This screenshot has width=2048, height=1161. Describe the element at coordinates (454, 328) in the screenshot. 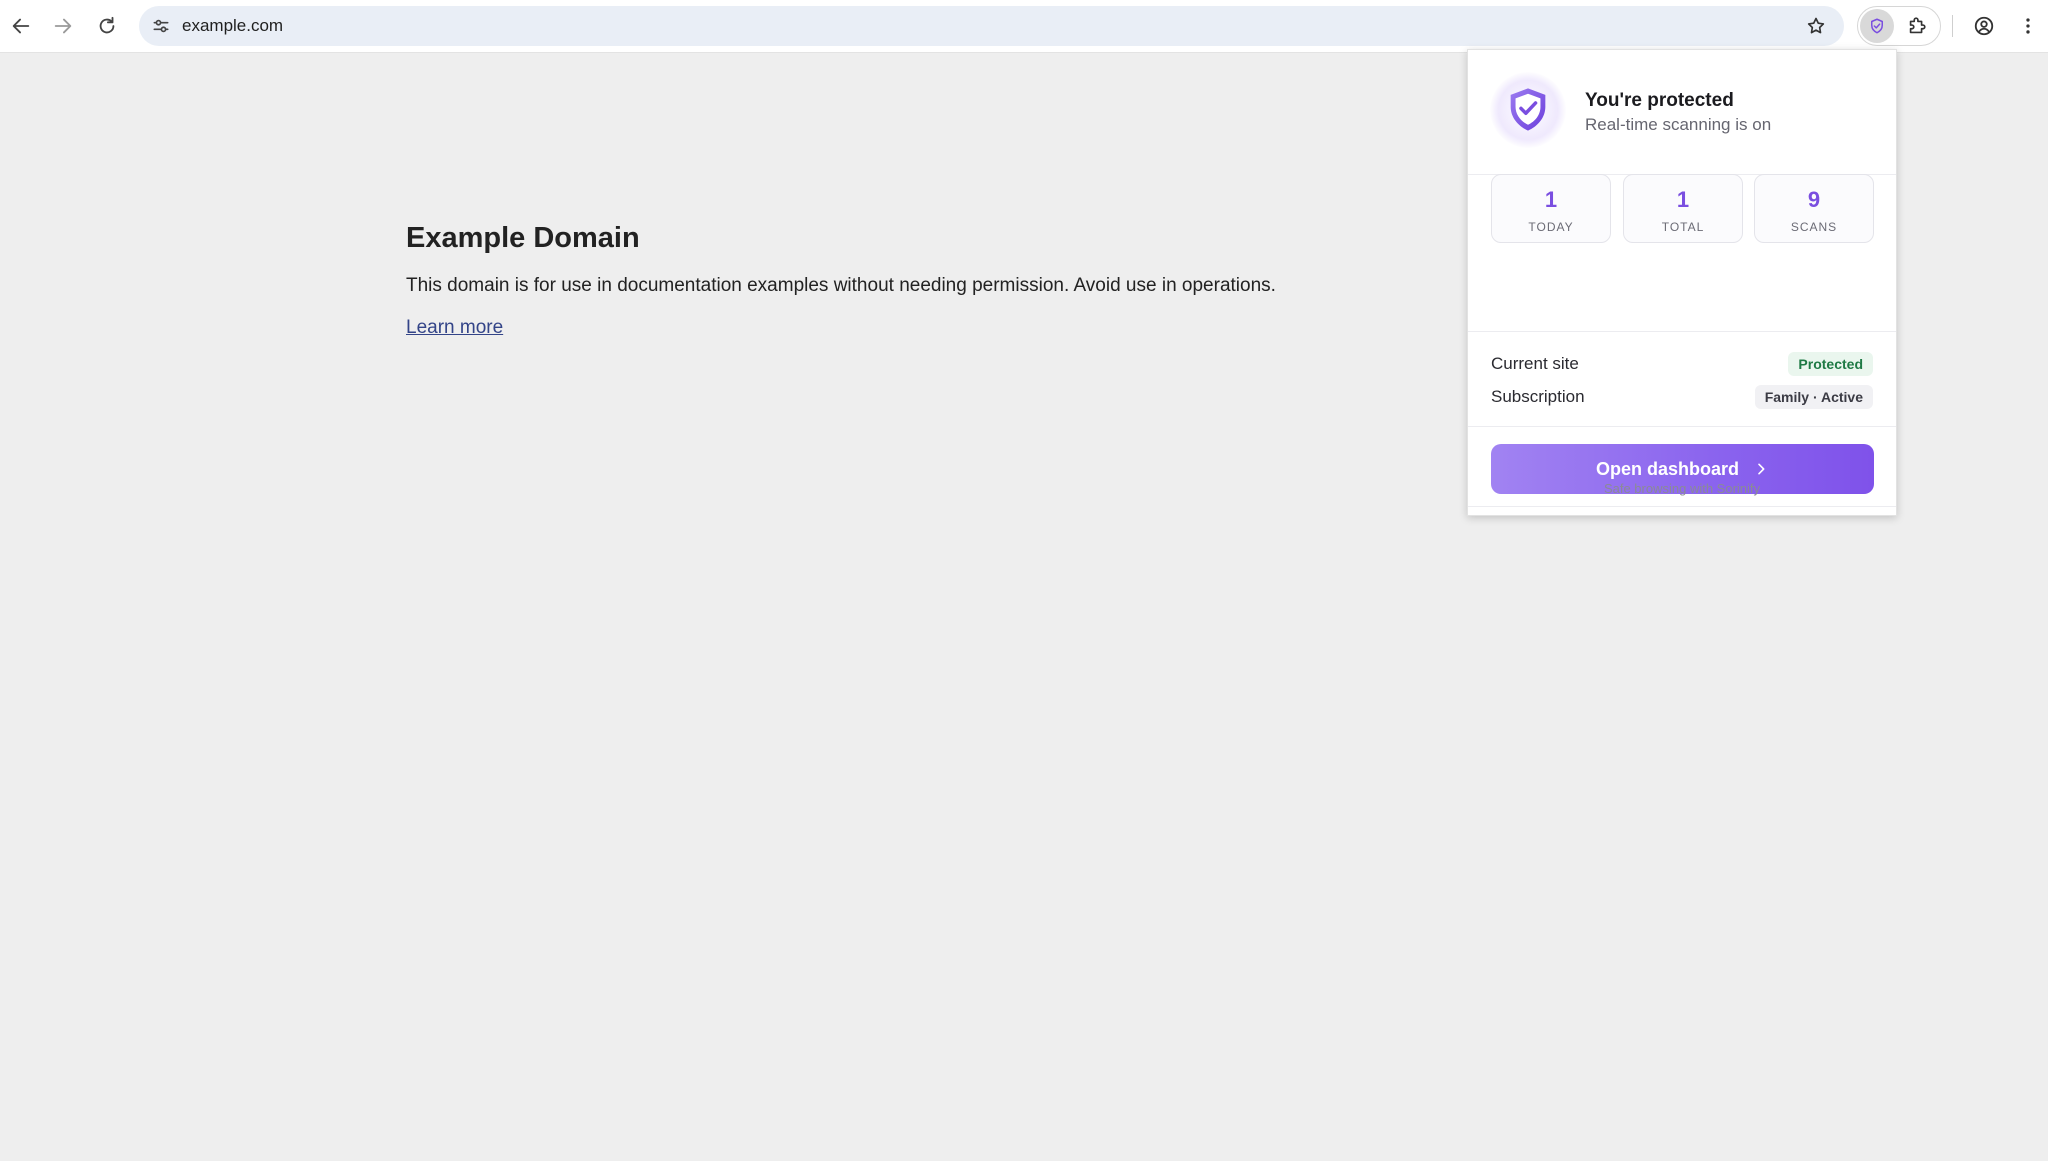

I see `learn-more-link: Learn more` at that location.